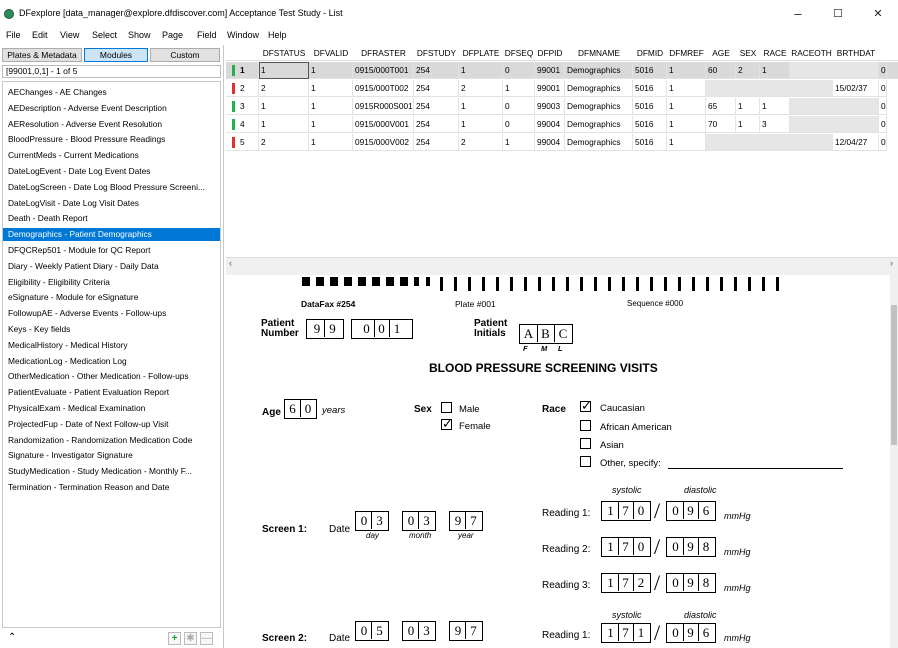 The height and width of the screenshot is (648, 898). Describe the element at coordinates (111, 329) in the screenshot. I see `module-item: Keys - Key fields` at that location.